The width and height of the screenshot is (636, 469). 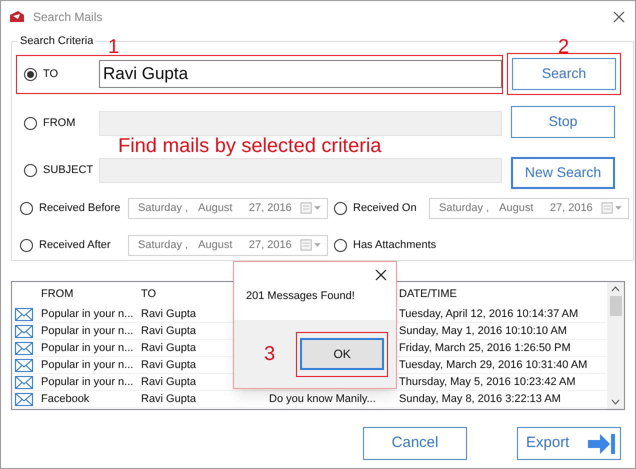 What do you see at coordinates (300, 74) in the screenshot?
I see `to-field: Ravi Gupta` at bounding box center [300, 74].